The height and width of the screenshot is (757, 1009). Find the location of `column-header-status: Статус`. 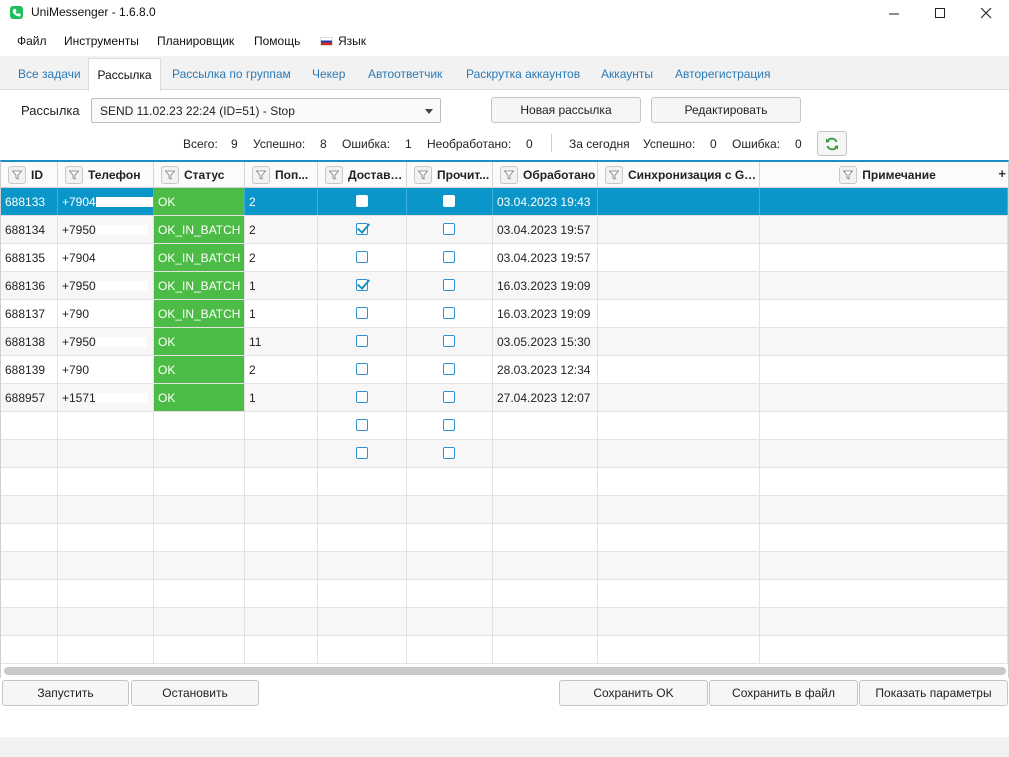

column-header-status: Статус is located at coordinates (199, 175).